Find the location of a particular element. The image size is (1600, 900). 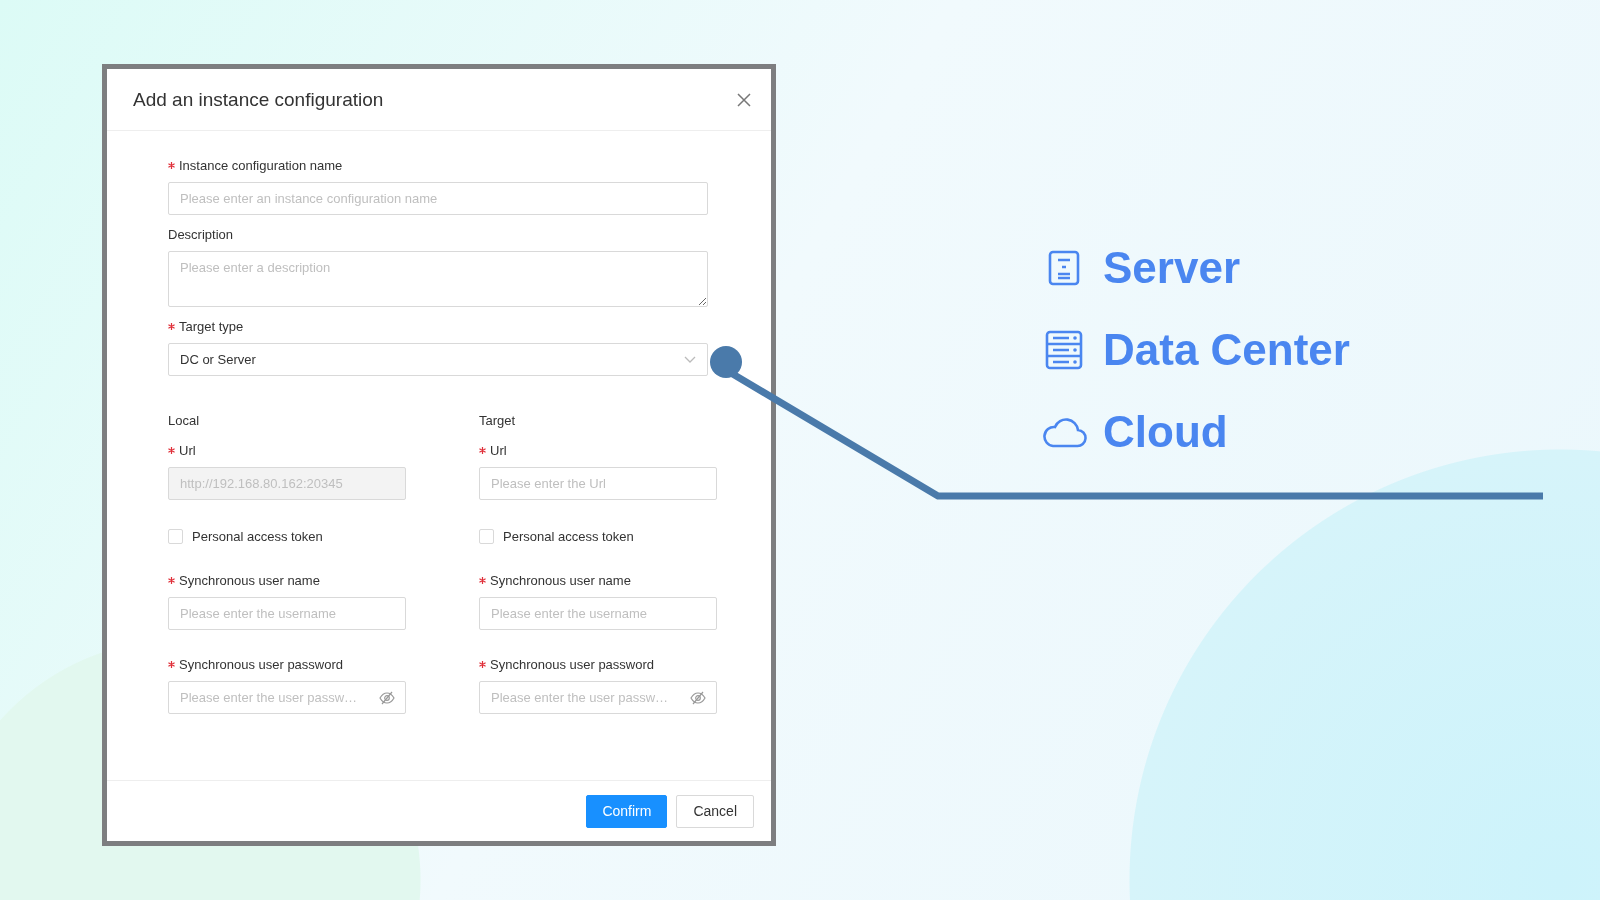

target-type-label: Data Center is located at coordinates (1226, 350).